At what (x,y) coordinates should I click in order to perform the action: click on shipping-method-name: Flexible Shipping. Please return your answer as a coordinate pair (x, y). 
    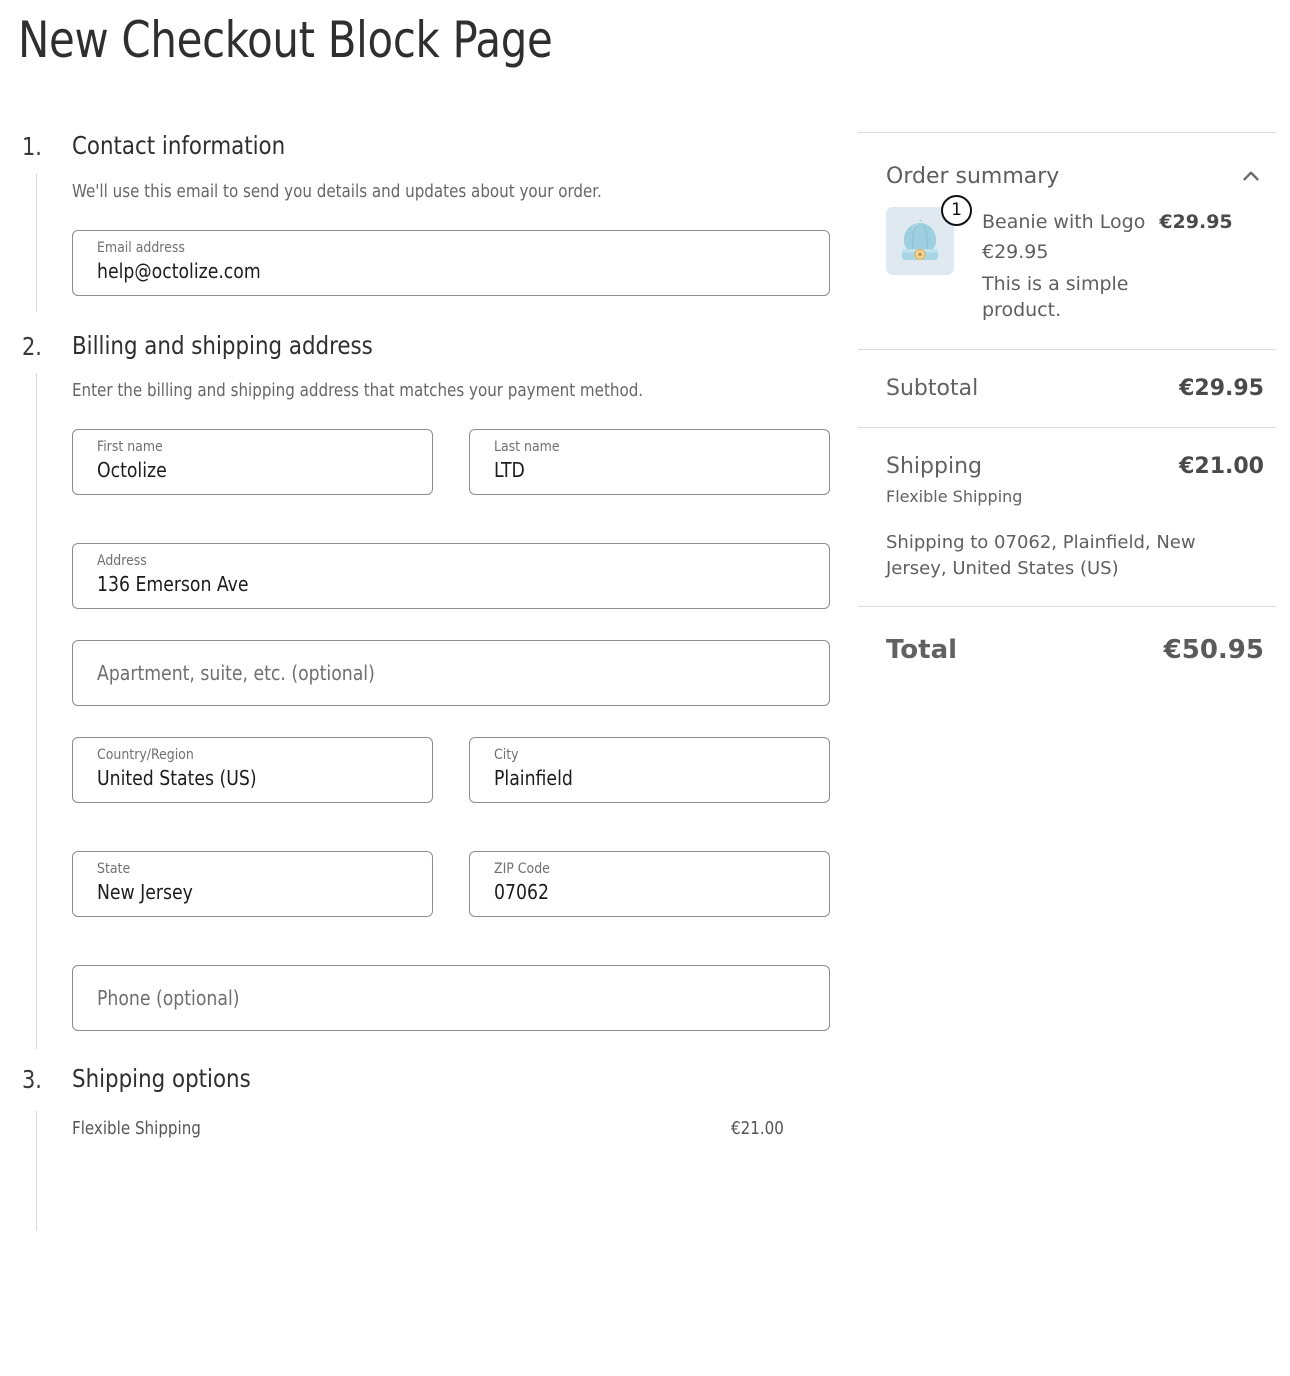
    Looking at the image, I should click on (954, 497).